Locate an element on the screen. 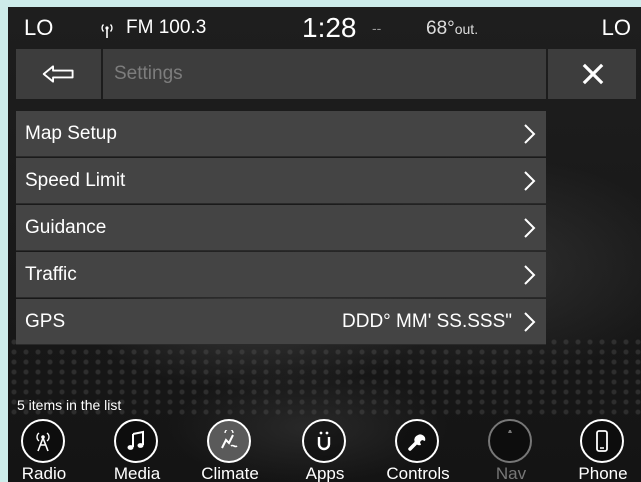 The image size is (641, 482). close-icon is located at coordinates (593, 74).